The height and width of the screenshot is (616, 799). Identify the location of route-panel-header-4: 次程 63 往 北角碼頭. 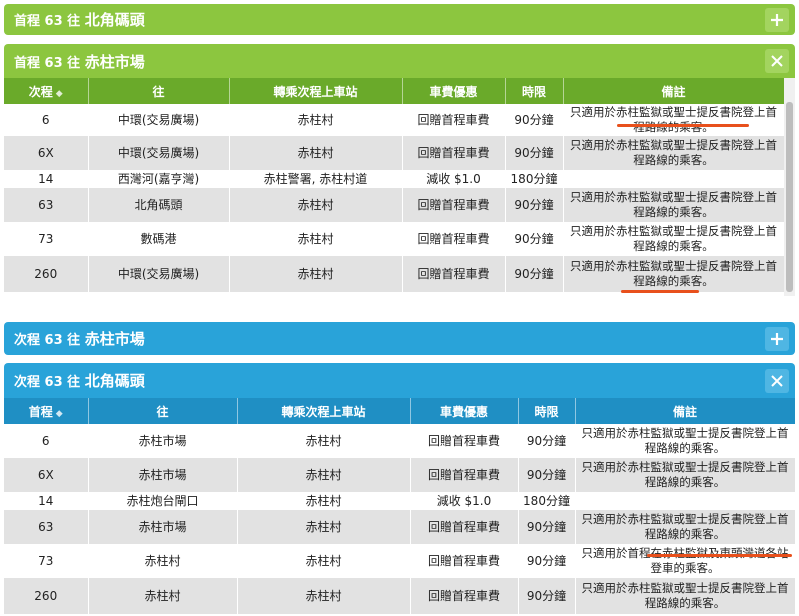
(399, 380).